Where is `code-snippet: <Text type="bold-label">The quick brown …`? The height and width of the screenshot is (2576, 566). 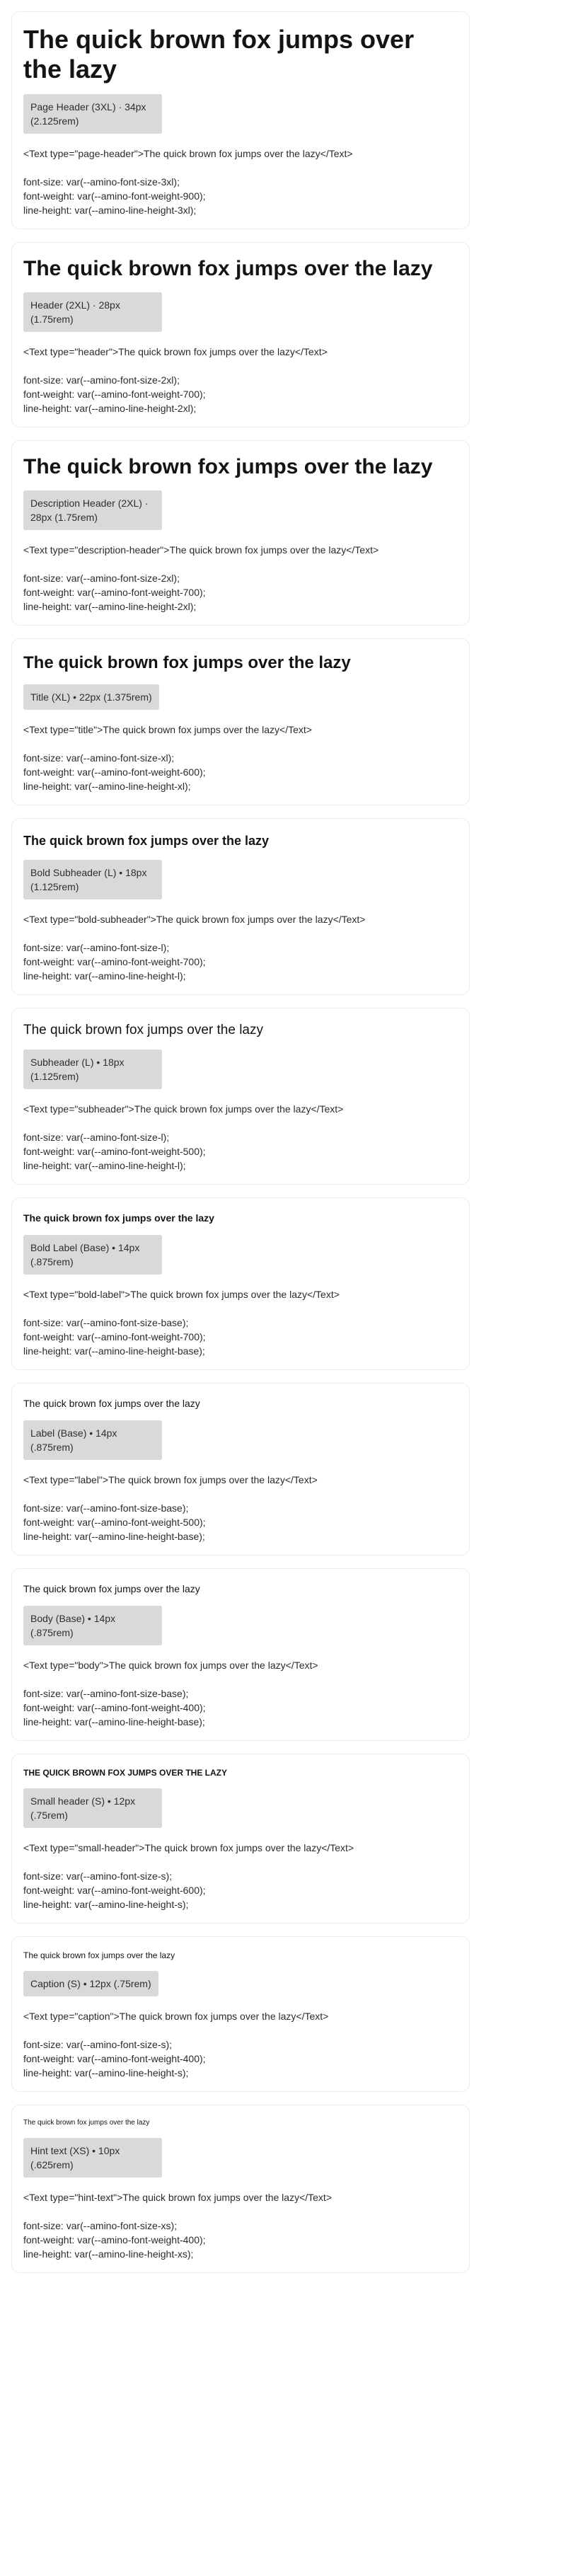 code-snippet: <Text type="bold-label">The quick brown … is located at coordinates (181, 1295).